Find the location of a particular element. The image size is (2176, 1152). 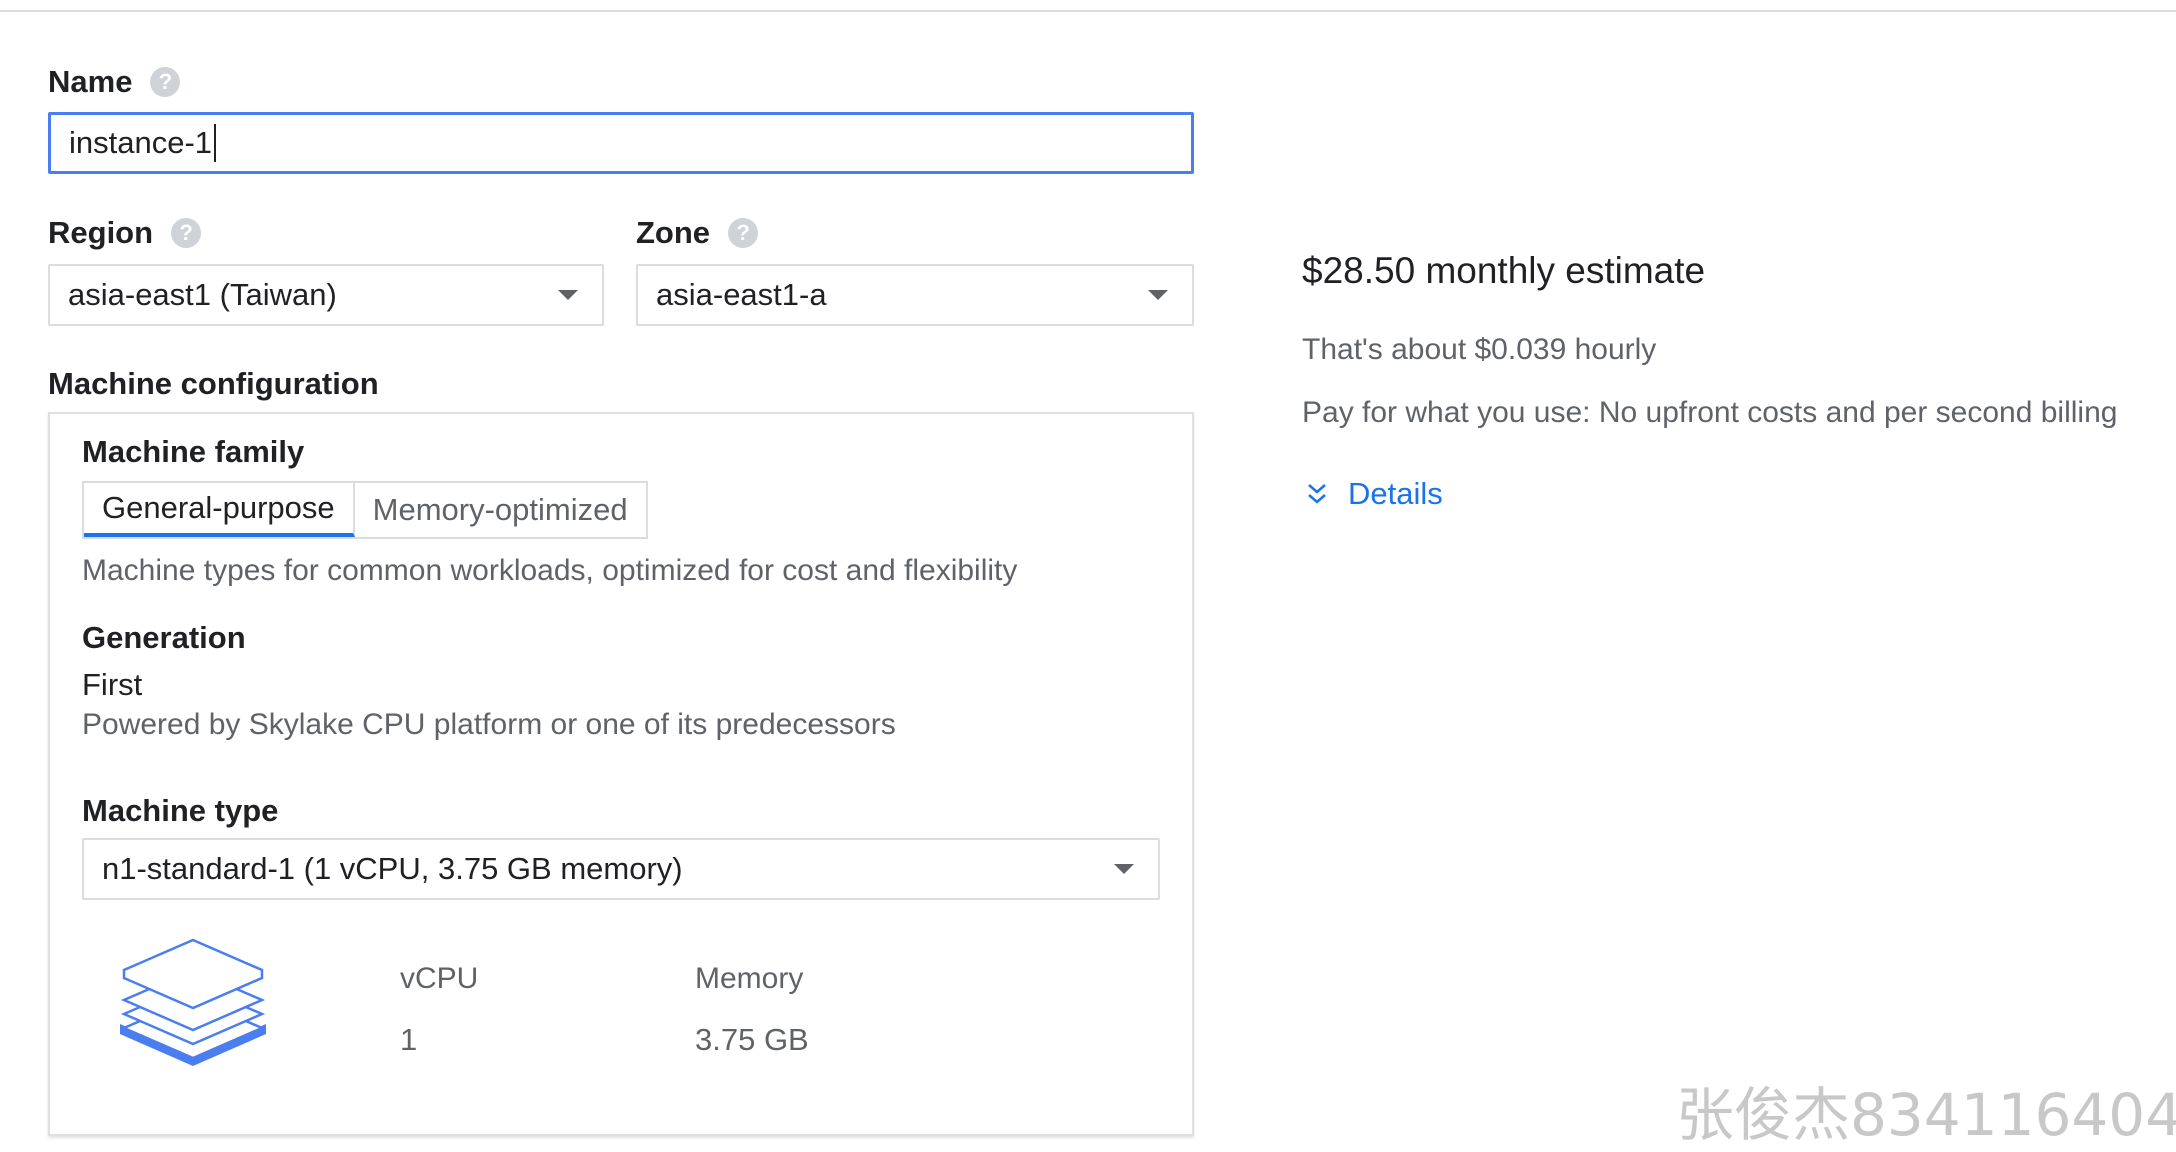

name-label: Name ? is located at coordinates (114, 82).